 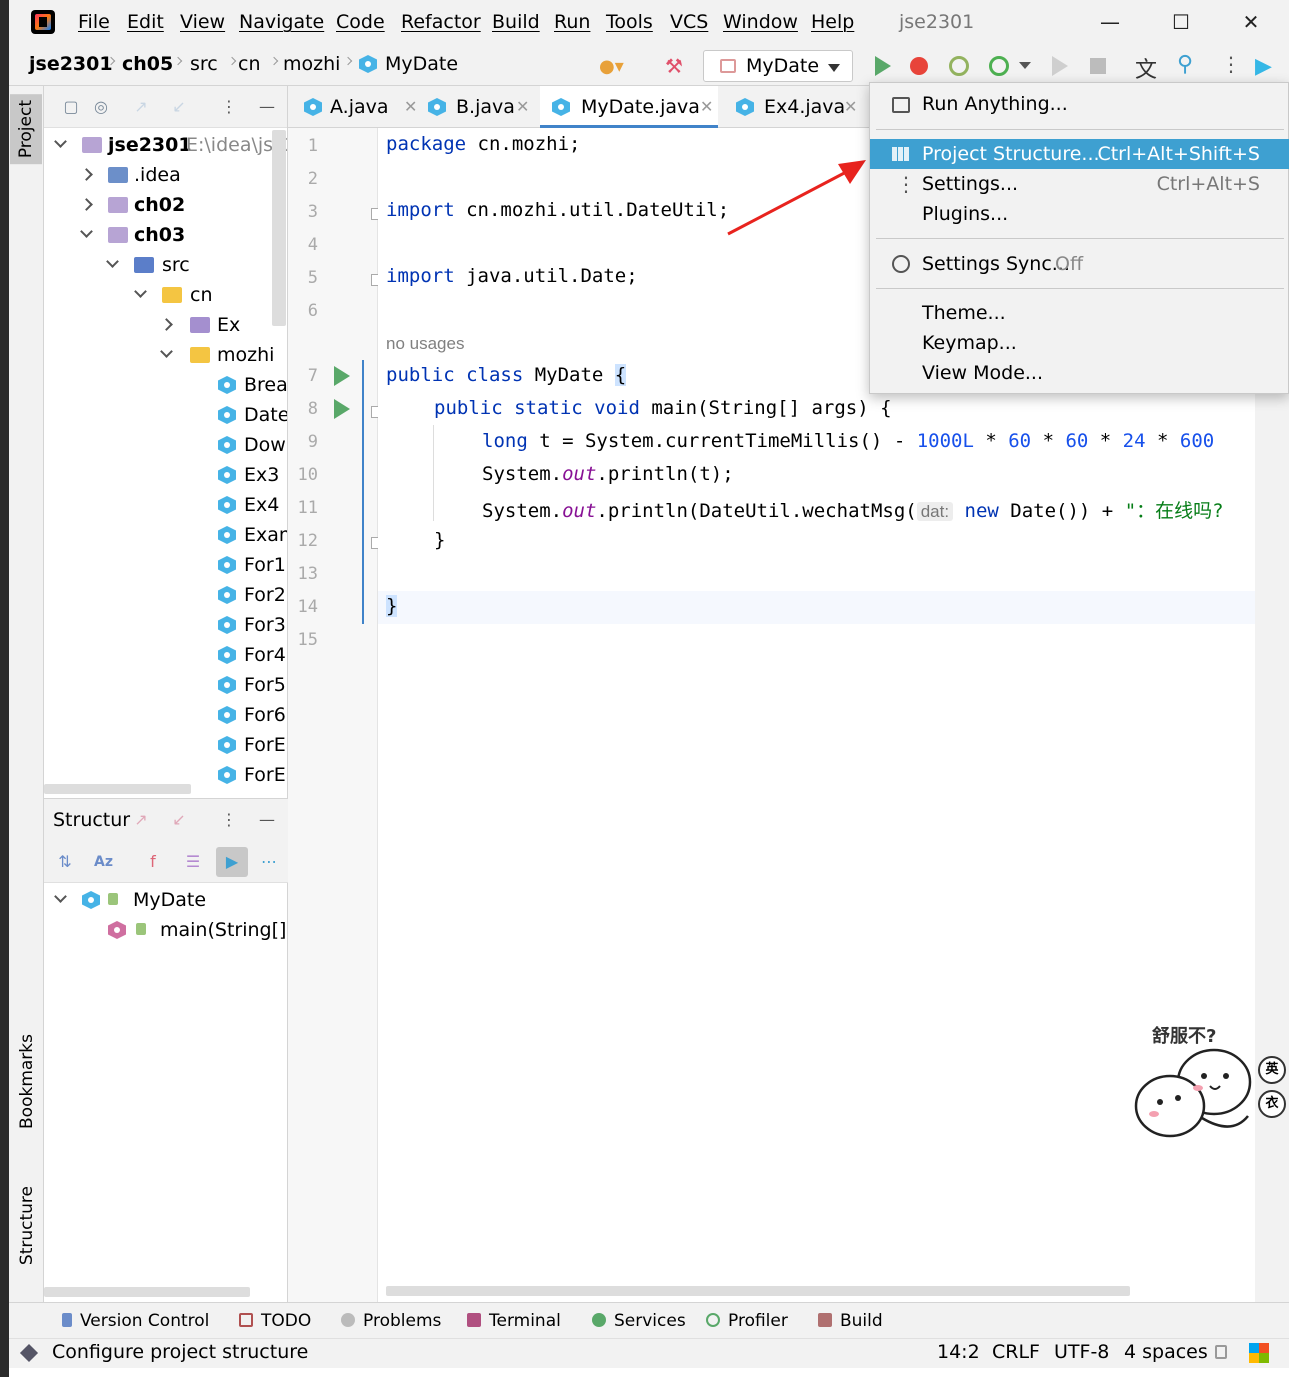 What do you see at coordinates (135, 1321) in the screenshot?
I see `tab-version-control: Version Control` at bounding box center [135, 1321].